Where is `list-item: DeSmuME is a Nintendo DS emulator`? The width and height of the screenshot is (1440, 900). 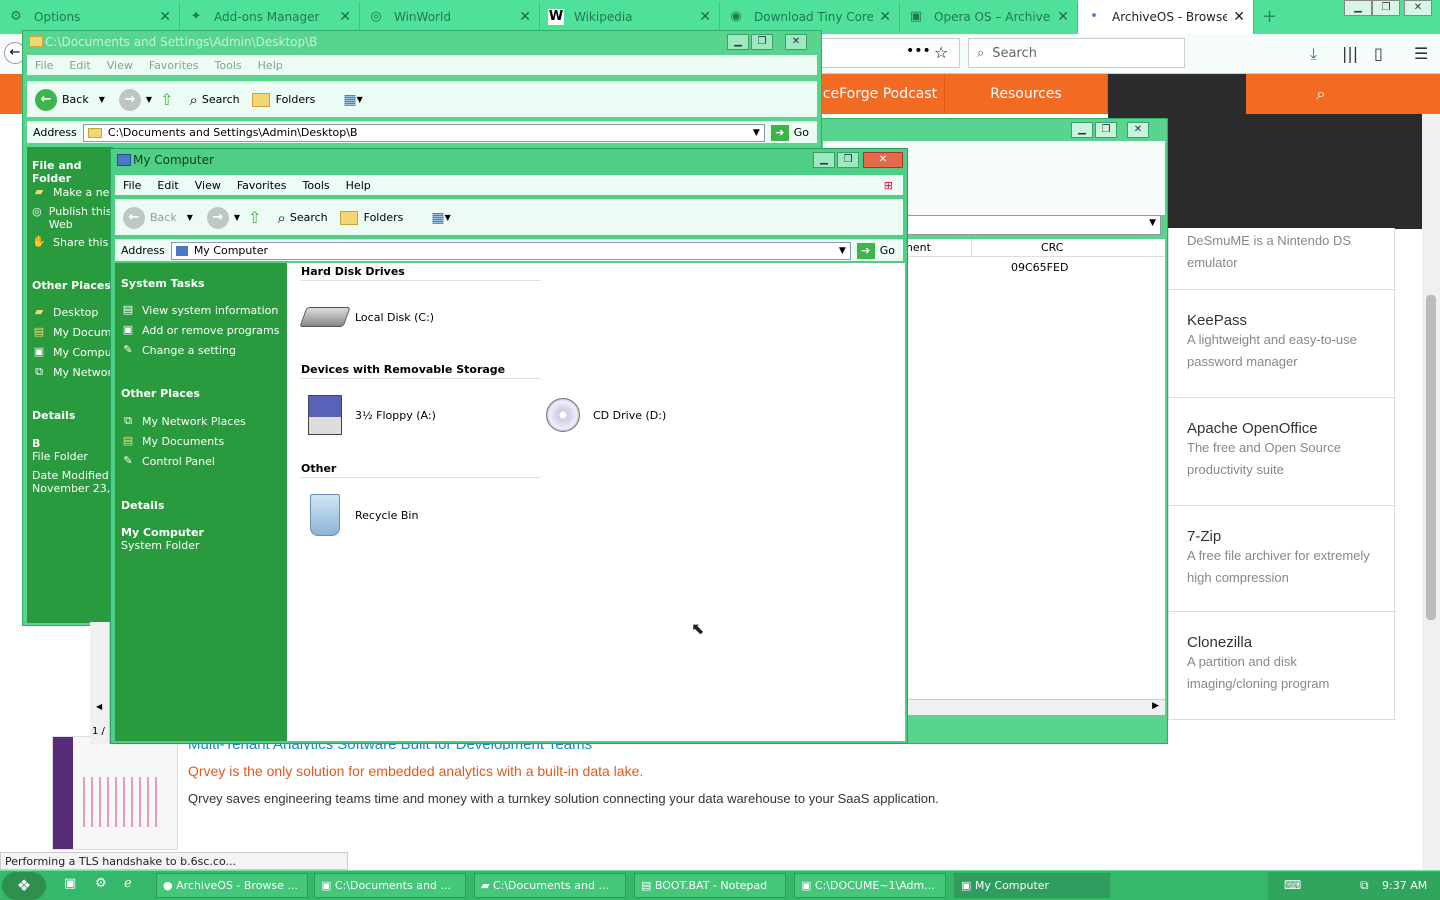
list-item: DeSmuME is a Nintendo DS emulator is located at coordinates (1282, 259).